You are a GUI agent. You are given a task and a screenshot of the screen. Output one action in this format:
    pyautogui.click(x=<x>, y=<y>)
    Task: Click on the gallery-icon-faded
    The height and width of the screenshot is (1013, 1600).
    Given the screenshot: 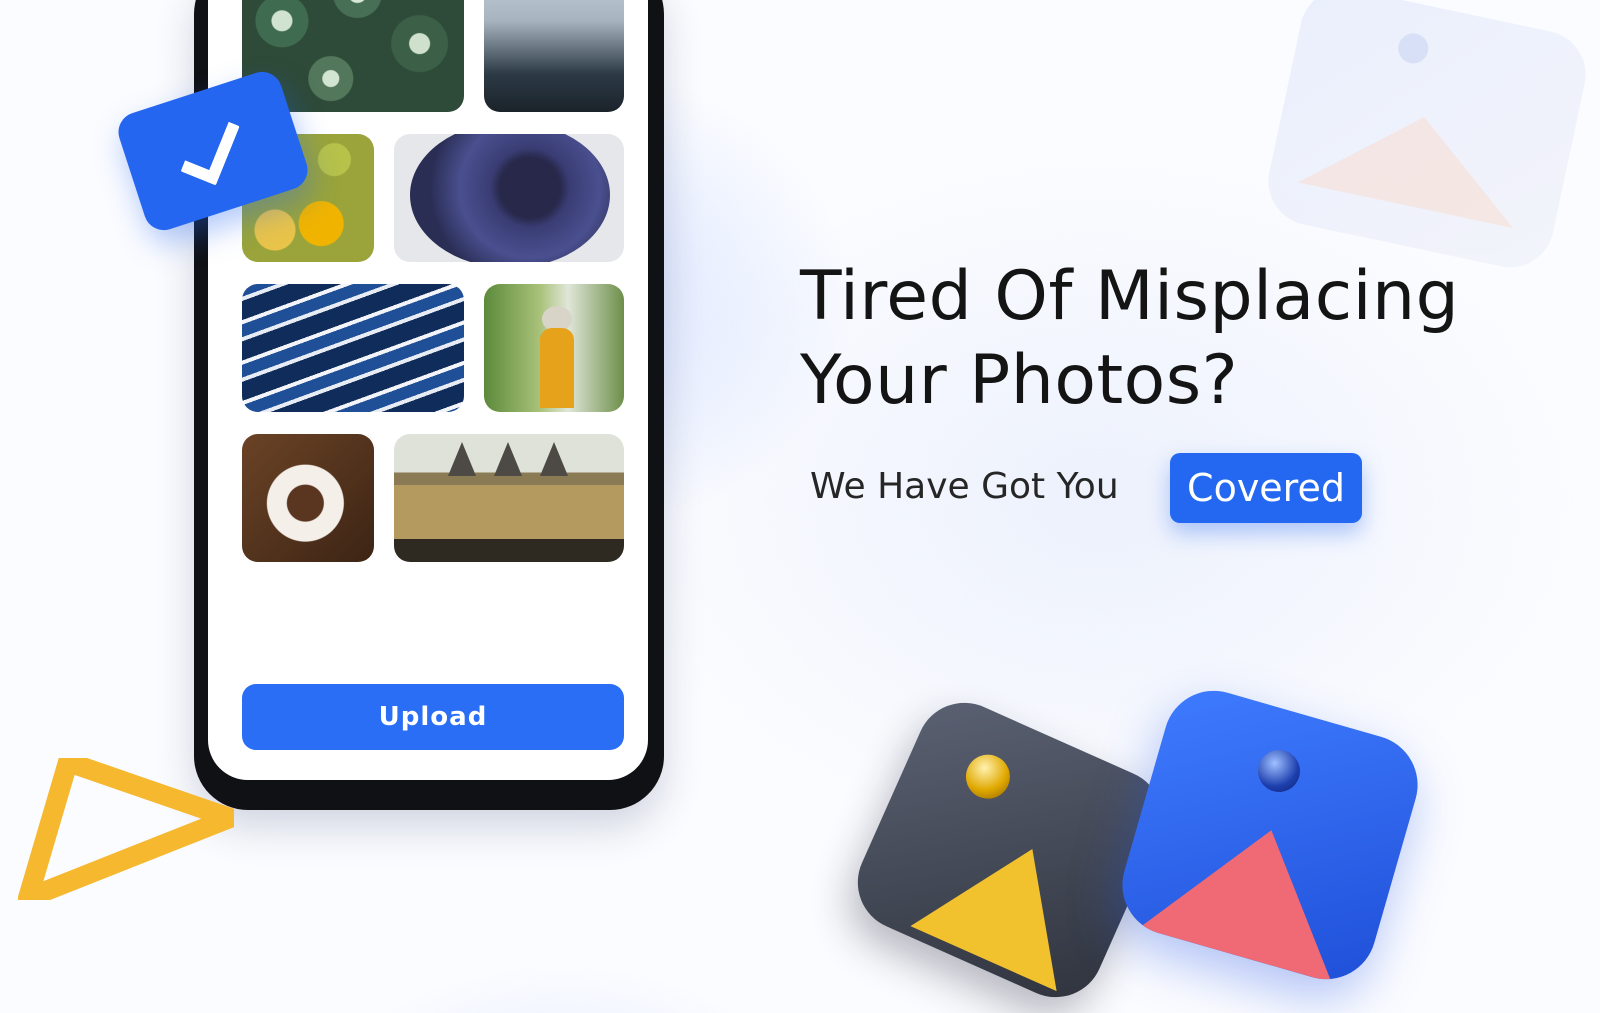 What is the action you would take?
    pyautogui.click(x=1427, y=138)
    